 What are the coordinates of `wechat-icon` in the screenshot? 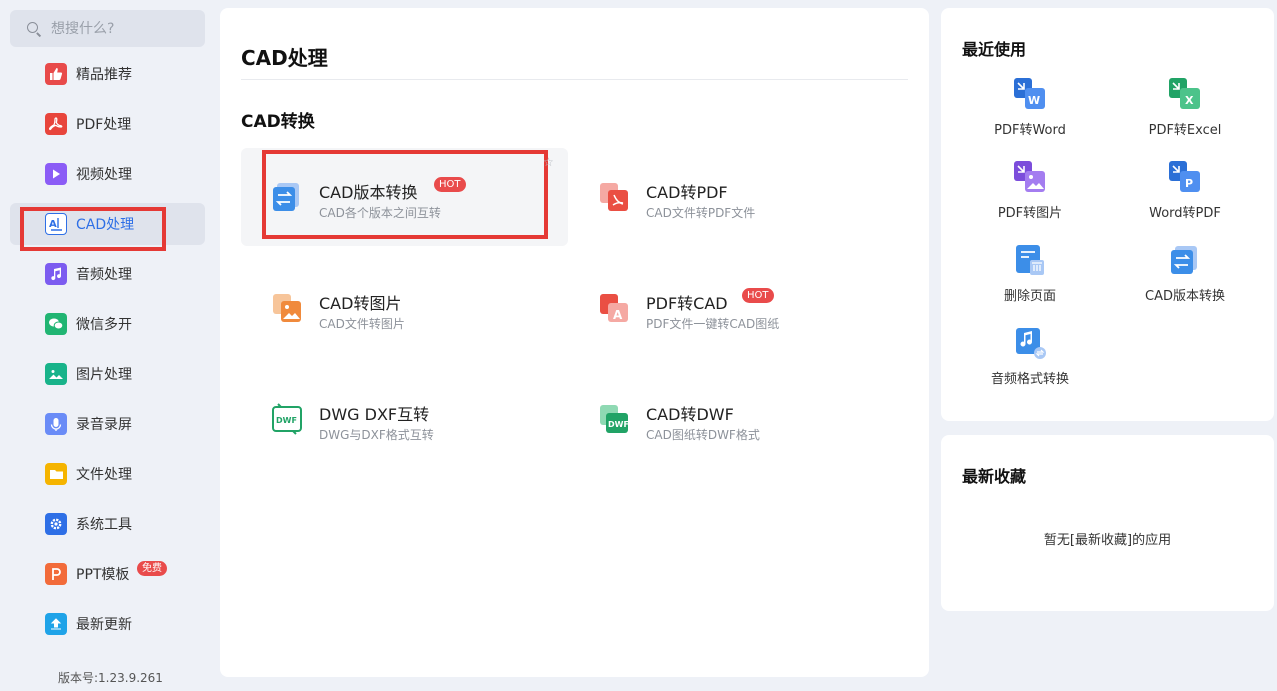 It's located at (56, 324).